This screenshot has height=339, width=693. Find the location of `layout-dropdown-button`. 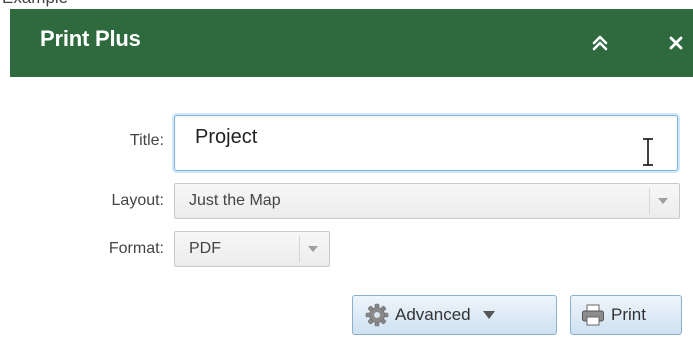

layout-dropdown-button is located at coordinates (662, 201).